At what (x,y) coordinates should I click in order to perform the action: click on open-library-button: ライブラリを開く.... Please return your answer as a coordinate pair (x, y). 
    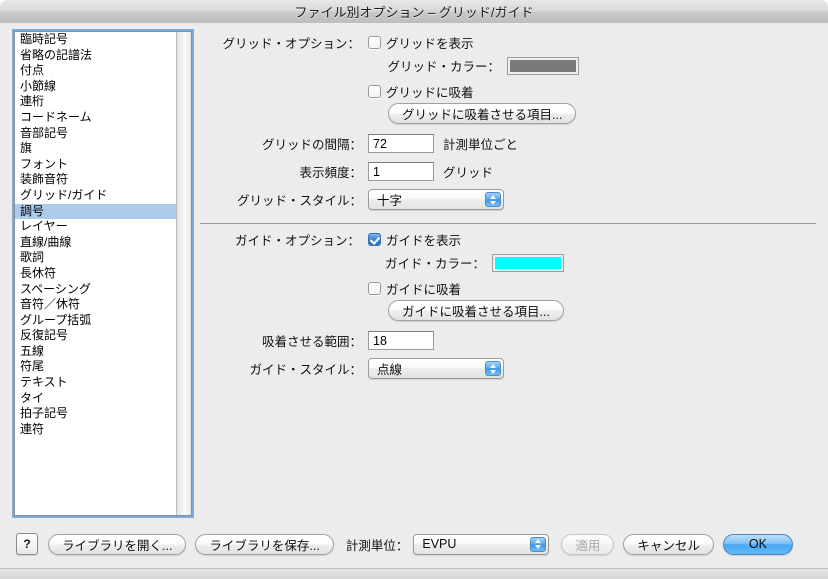
    Looking at the image, I should click on (117, 544).